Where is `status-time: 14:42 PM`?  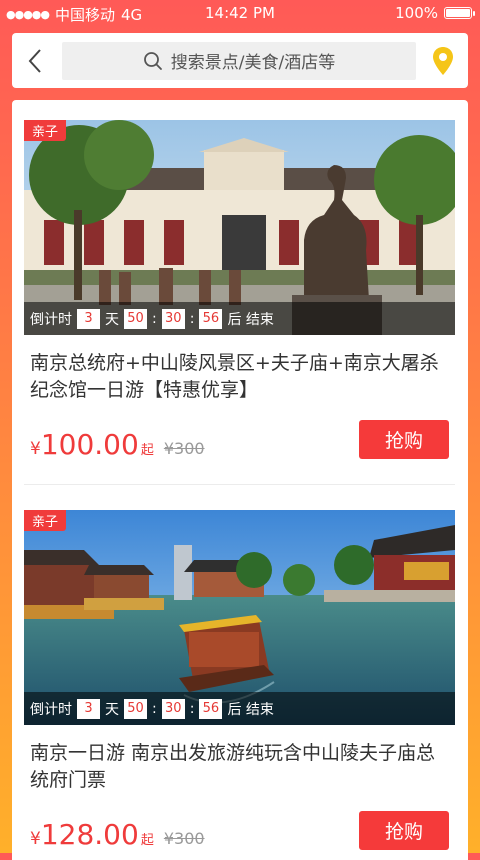 status-time: 14:42 PM is located at coordinates (240, 13).